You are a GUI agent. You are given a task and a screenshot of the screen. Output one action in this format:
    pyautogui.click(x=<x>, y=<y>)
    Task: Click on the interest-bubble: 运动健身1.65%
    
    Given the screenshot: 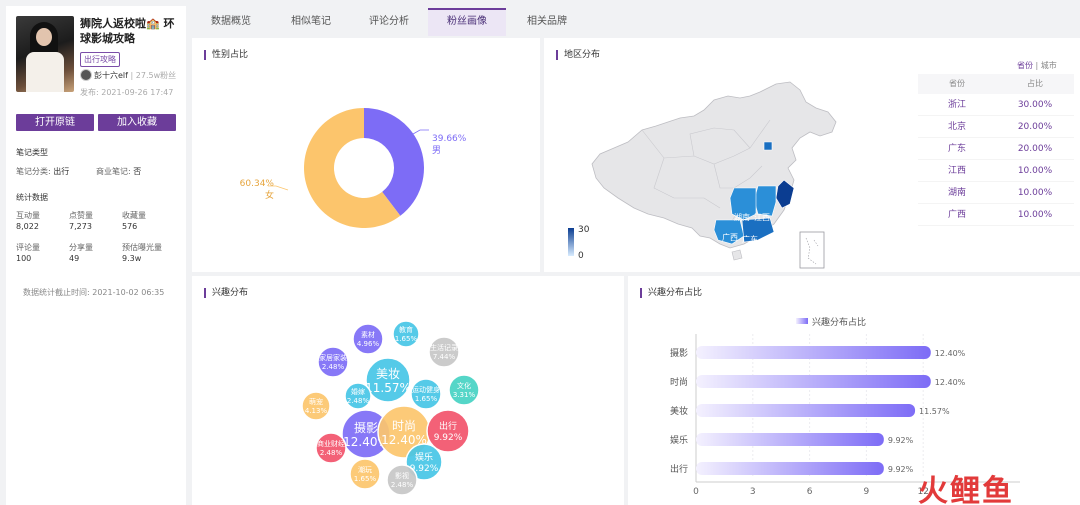 What is the action you would take?
    pyautogui.click(x=426, y=394)
    